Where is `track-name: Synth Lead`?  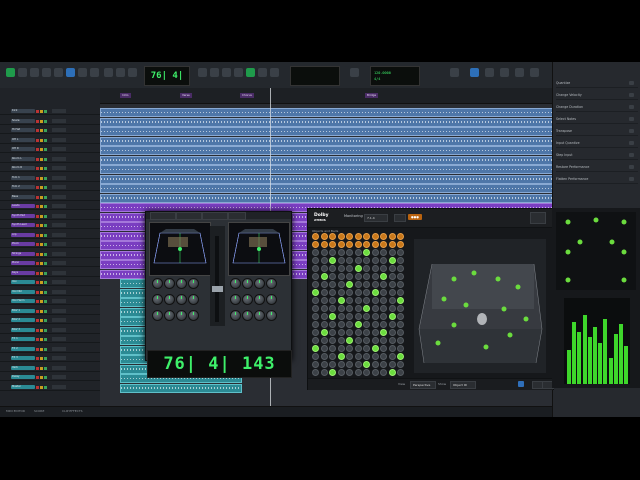 track-name: Synth Lead is located at coordinates (23, 225).